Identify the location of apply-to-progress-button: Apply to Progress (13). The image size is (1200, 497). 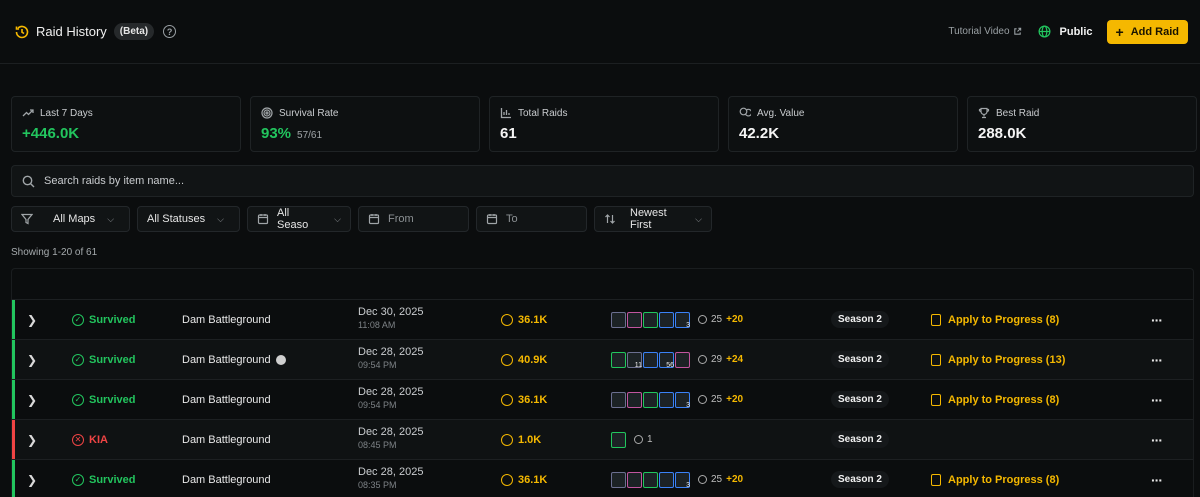
(998, 359).